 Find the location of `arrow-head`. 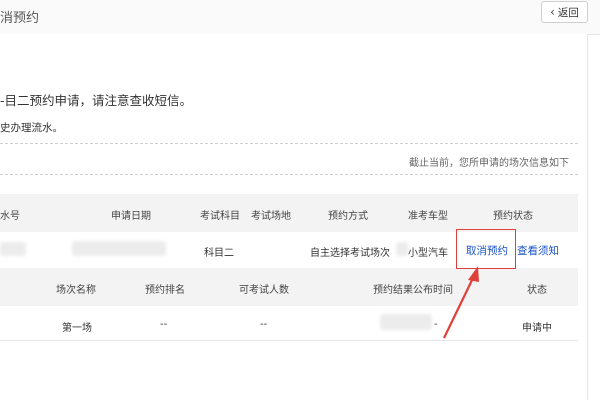

arrow-head is located at coordinates (473, 274).